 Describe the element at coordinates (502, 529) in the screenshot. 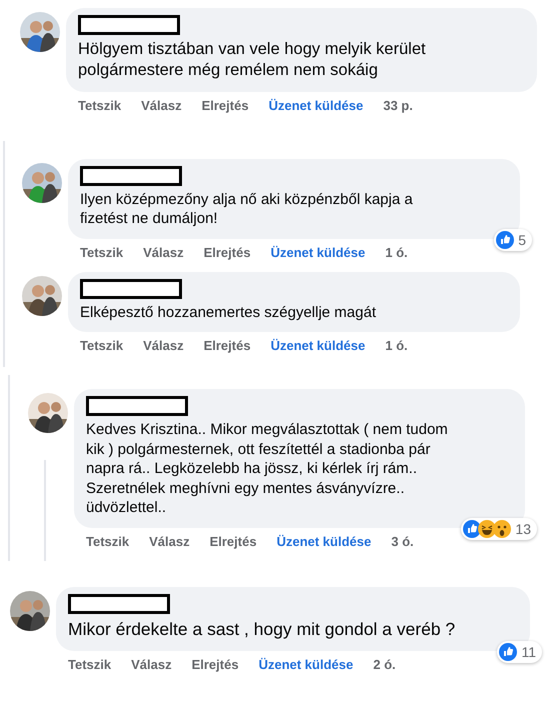

I see `surprised-emoji-icon` at that location.